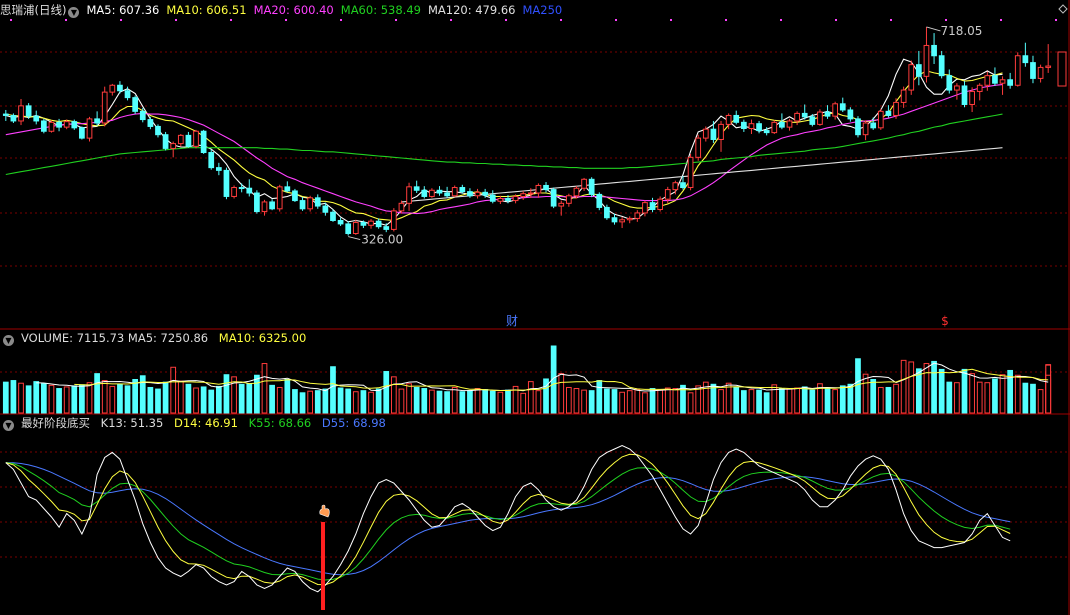 This screenshot has height=615, width=1070. I want to click on event-marker: $, so click(945, 321).